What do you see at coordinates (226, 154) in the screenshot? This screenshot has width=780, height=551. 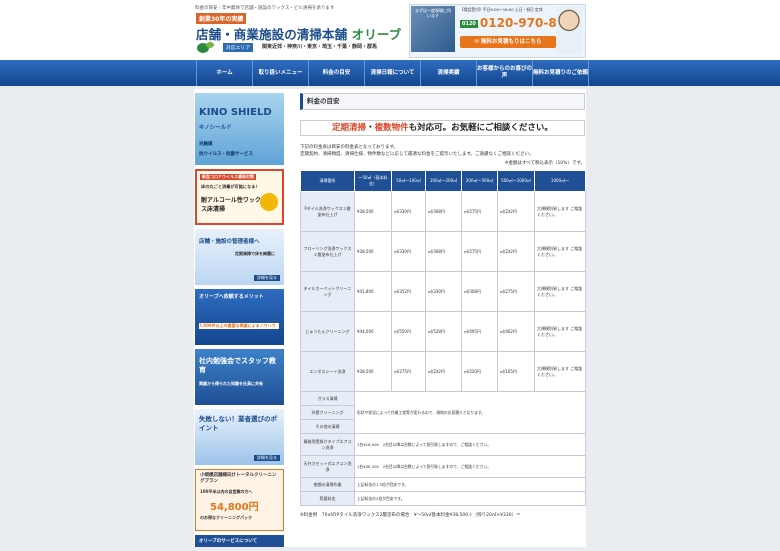 I see `kino-shield-caption-2: 抗ウイルス・抗菌サービス` at bounding box center [226, 154].